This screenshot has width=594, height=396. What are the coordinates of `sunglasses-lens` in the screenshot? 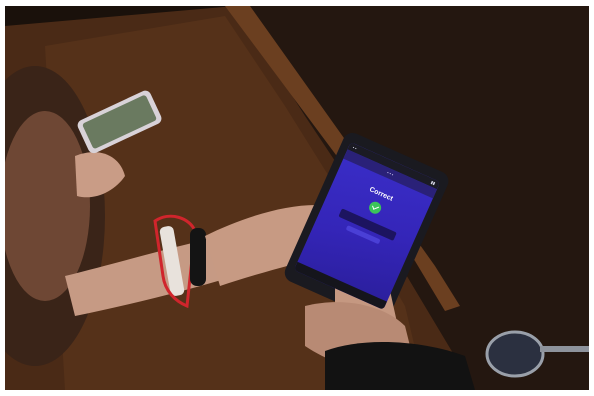 It's located at (515, 354).